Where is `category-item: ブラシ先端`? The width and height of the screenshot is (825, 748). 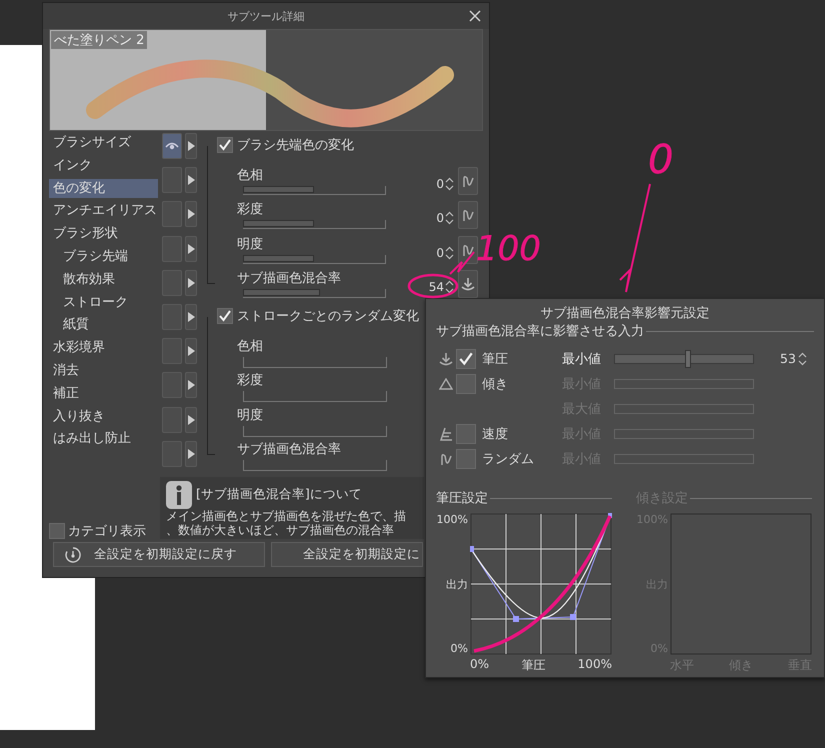
category-item: ブラシ先端 is located at coordinates (95, 256).